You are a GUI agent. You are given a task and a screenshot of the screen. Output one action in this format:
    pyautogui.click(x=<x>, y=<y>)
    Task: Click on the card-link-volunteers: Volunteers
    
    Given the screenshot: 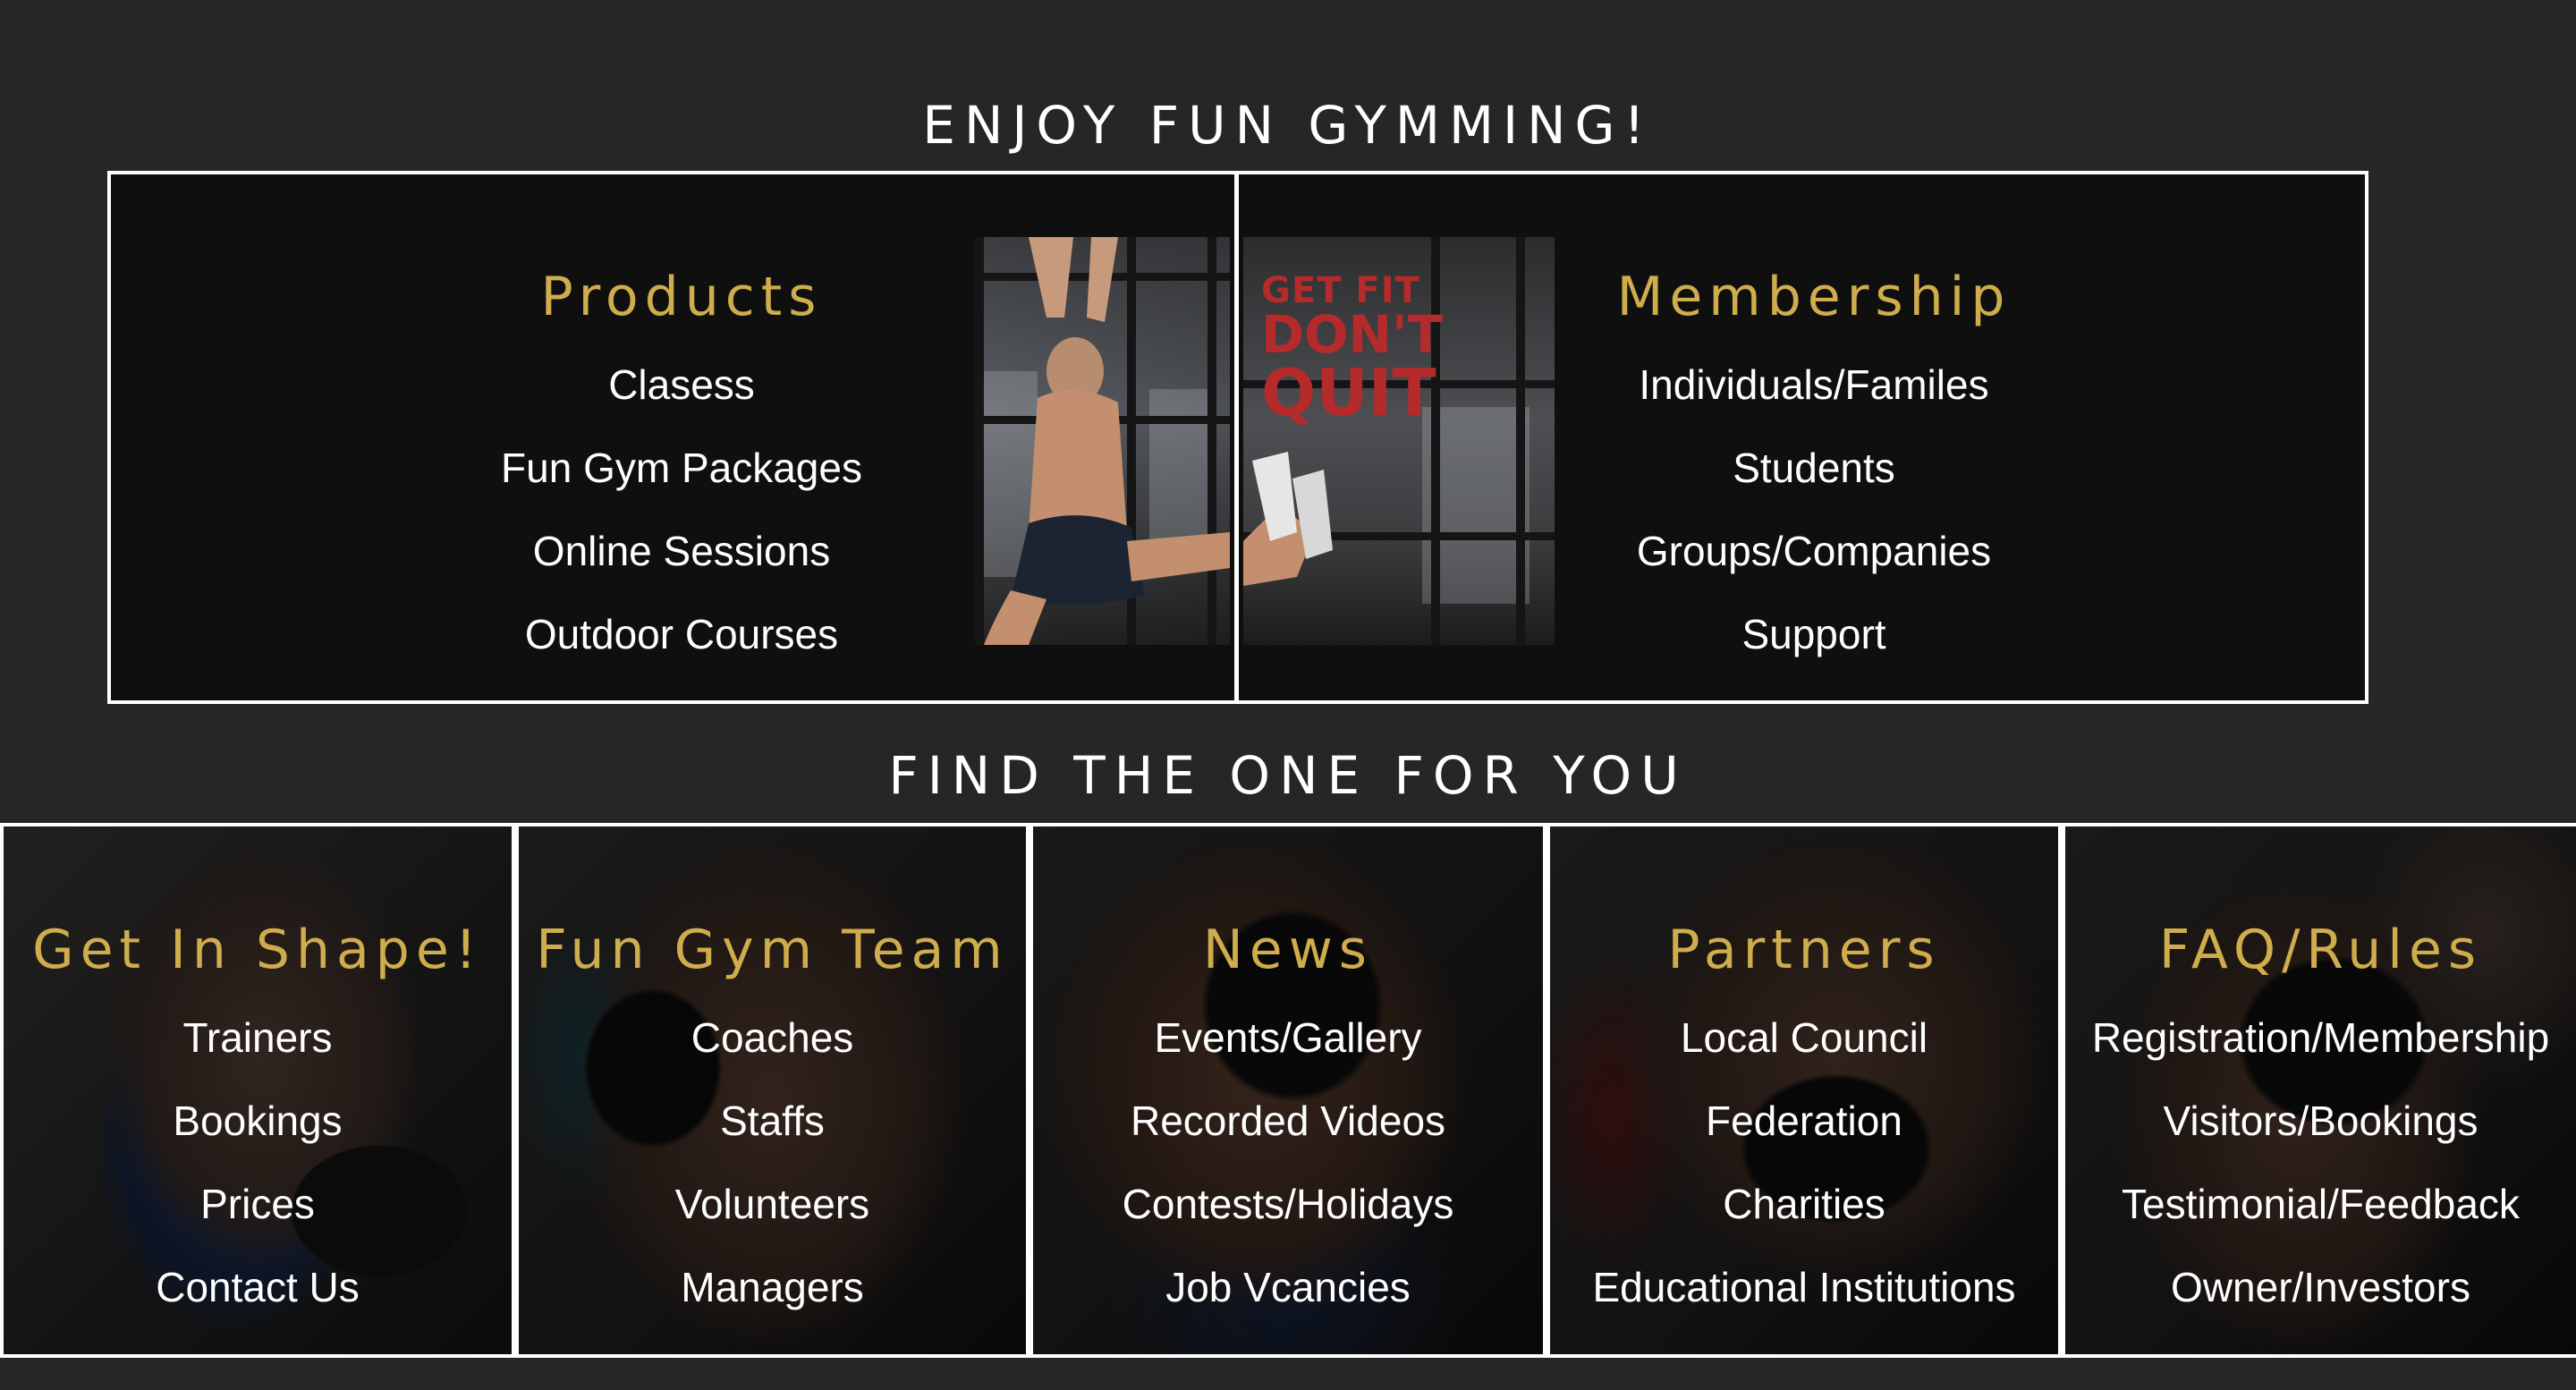 What is the action you would take?
    pyautogui.click(x=772, y=1204)
    